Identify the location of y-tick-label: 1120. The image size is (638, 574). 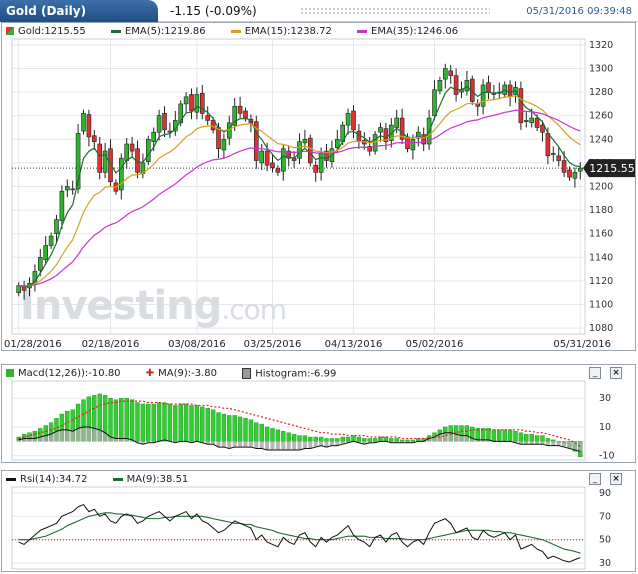
(601, 281).